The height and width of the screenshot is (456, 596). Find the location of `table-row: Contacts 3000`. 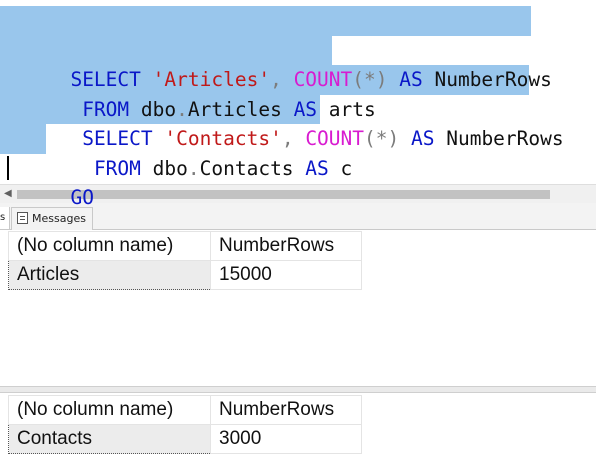

table-row: Contacts 3000 is located at coordinates (185, 439).